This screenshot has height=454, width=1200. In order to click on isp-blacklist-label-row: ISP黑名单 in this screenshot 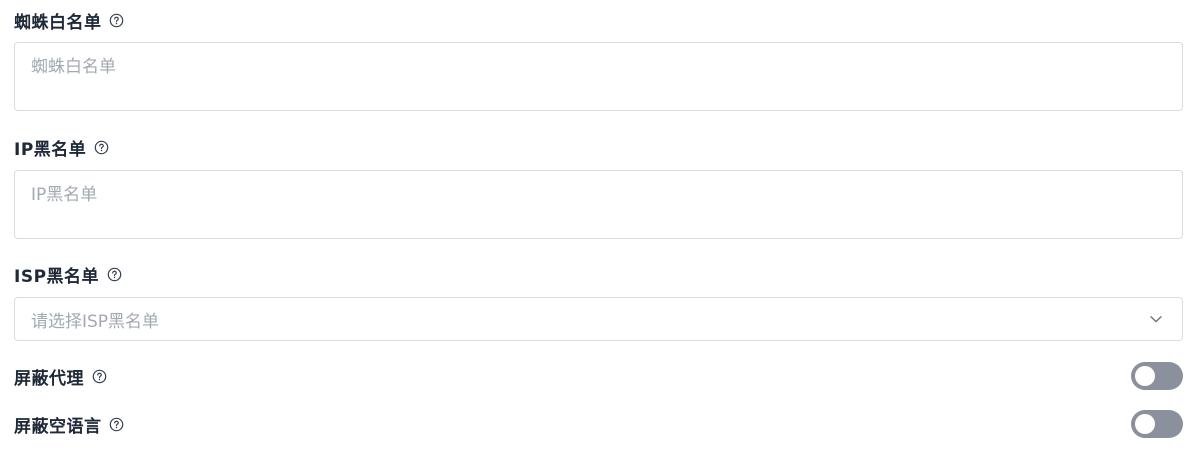, I will do `click(68, 274)`.